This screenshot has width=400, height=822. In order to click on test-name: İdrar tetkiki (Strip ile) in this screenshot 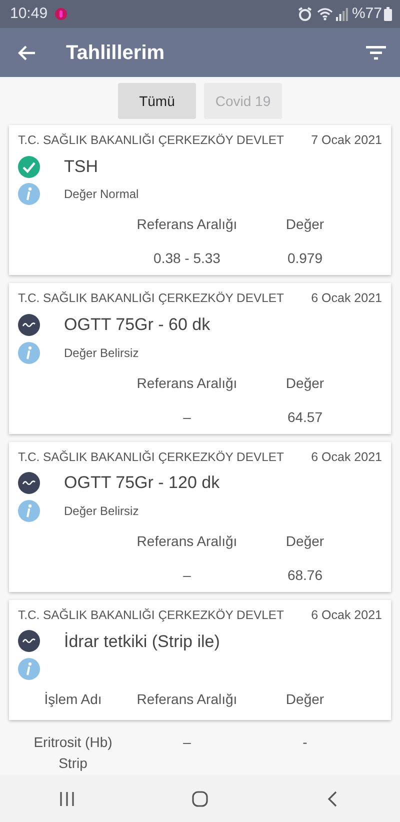, I will do `click(142, 641)`.